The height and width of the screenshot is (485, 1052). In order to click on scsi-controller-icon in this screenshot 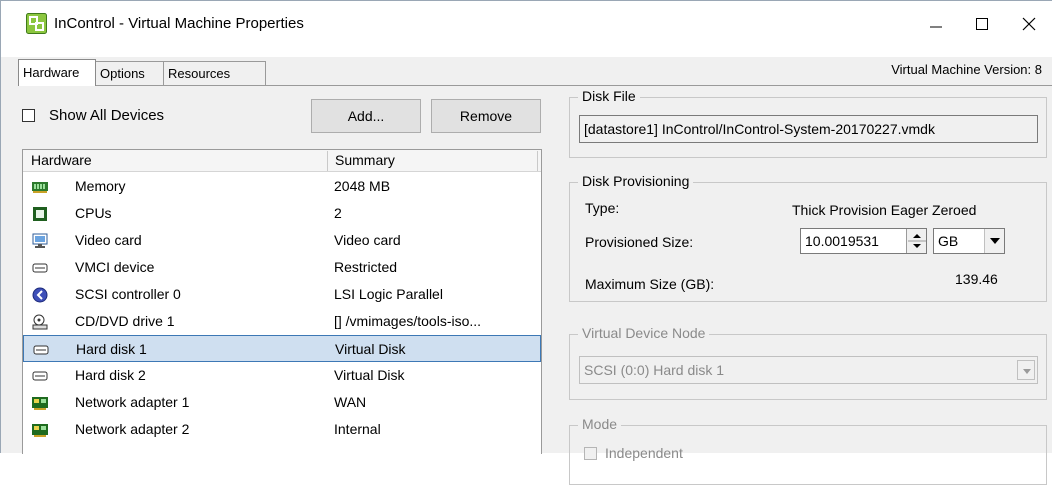, I will do `click(40, 295)`.